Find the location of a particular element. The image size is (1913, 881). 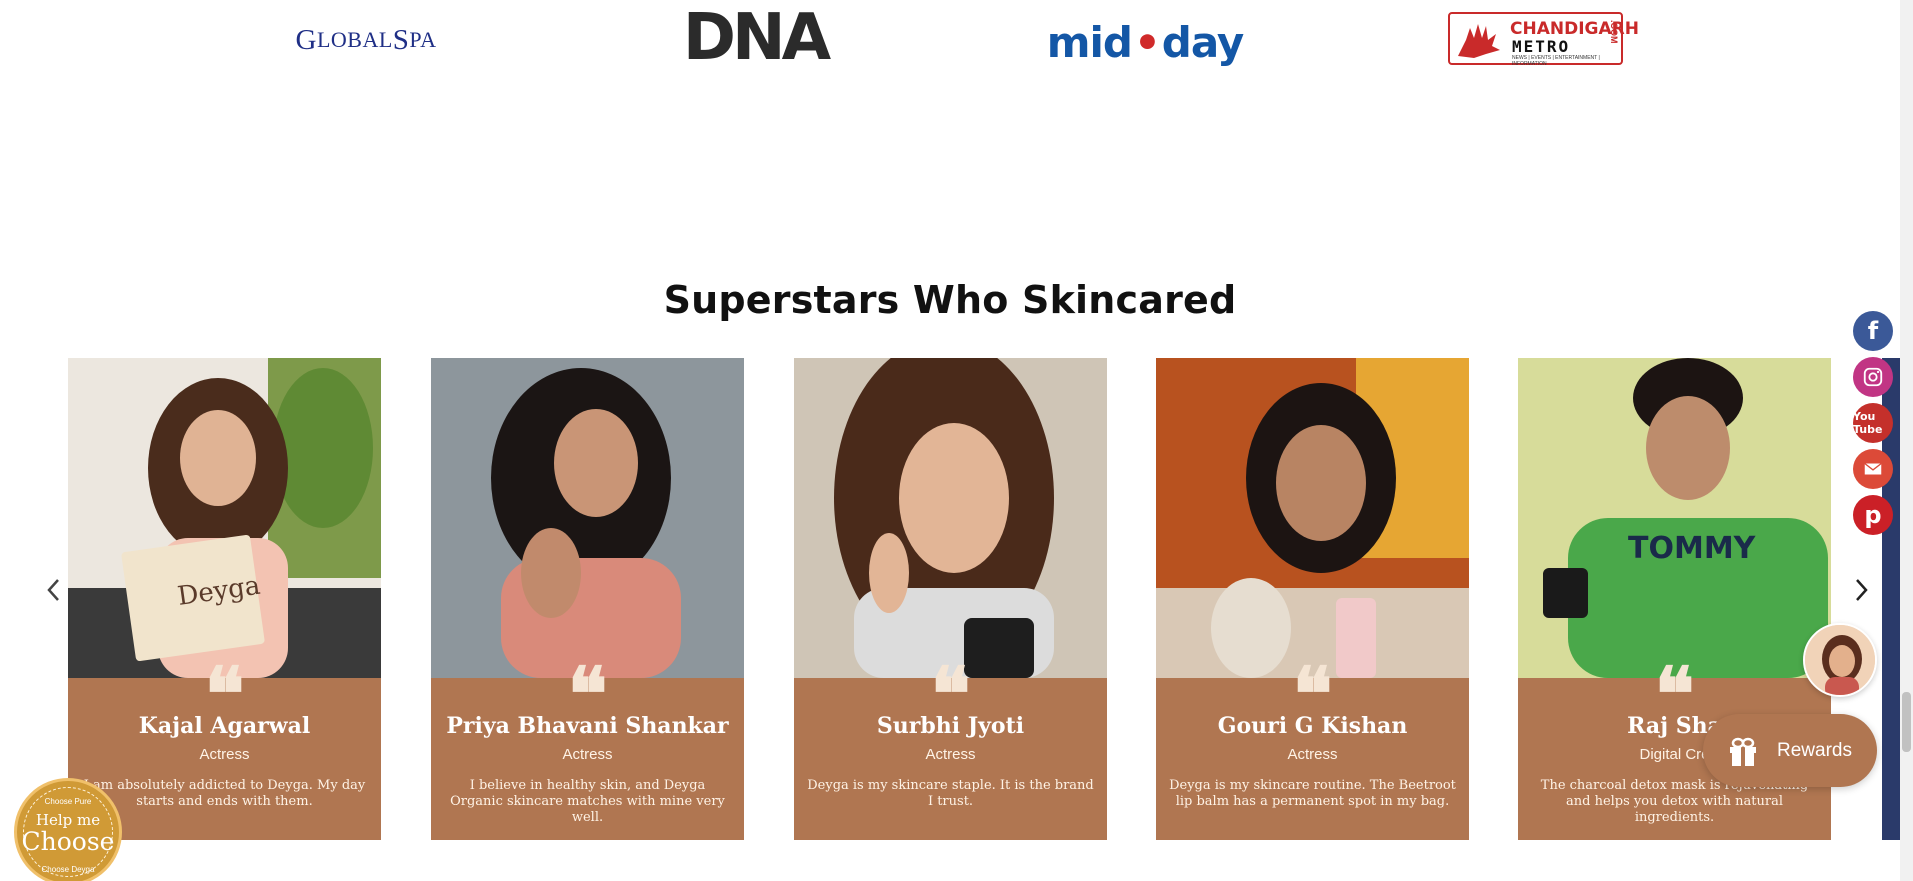

celebrity-name: Surbhi Jyoti is located at coordinates (950, 726).